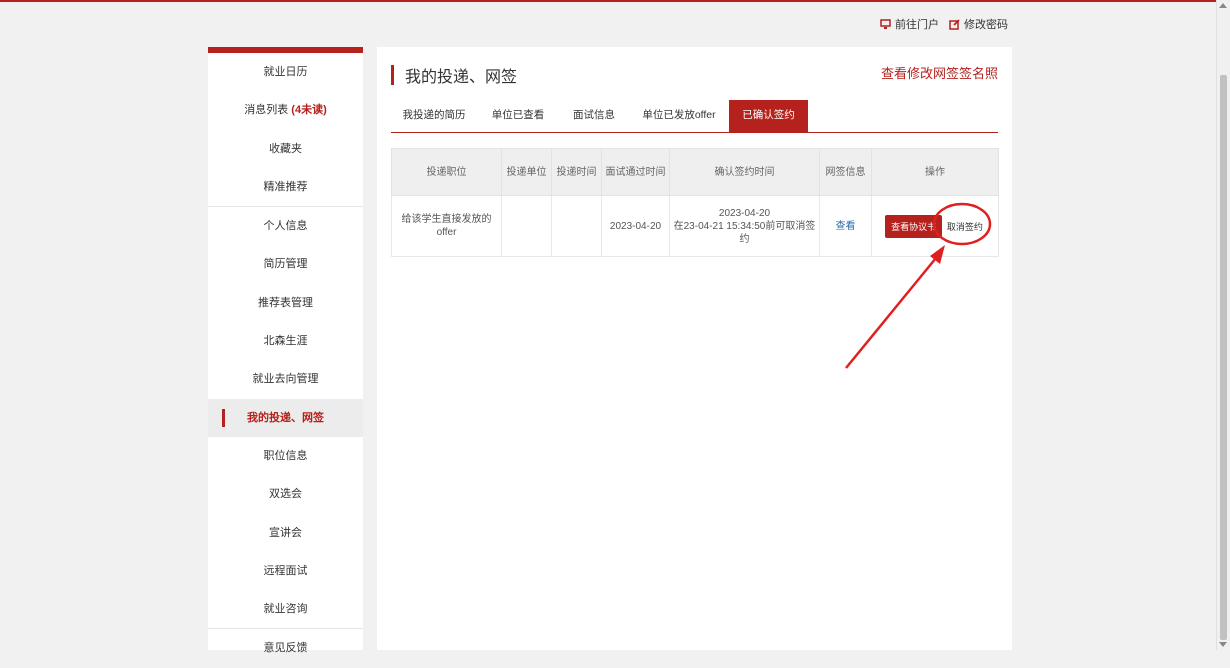 This screenshot has width=1230, height=668. What do you see at coordinates (744, 213) in the screenshot?
I see `confirm-date: 2023-04-20` at bounding box center [744, 213].